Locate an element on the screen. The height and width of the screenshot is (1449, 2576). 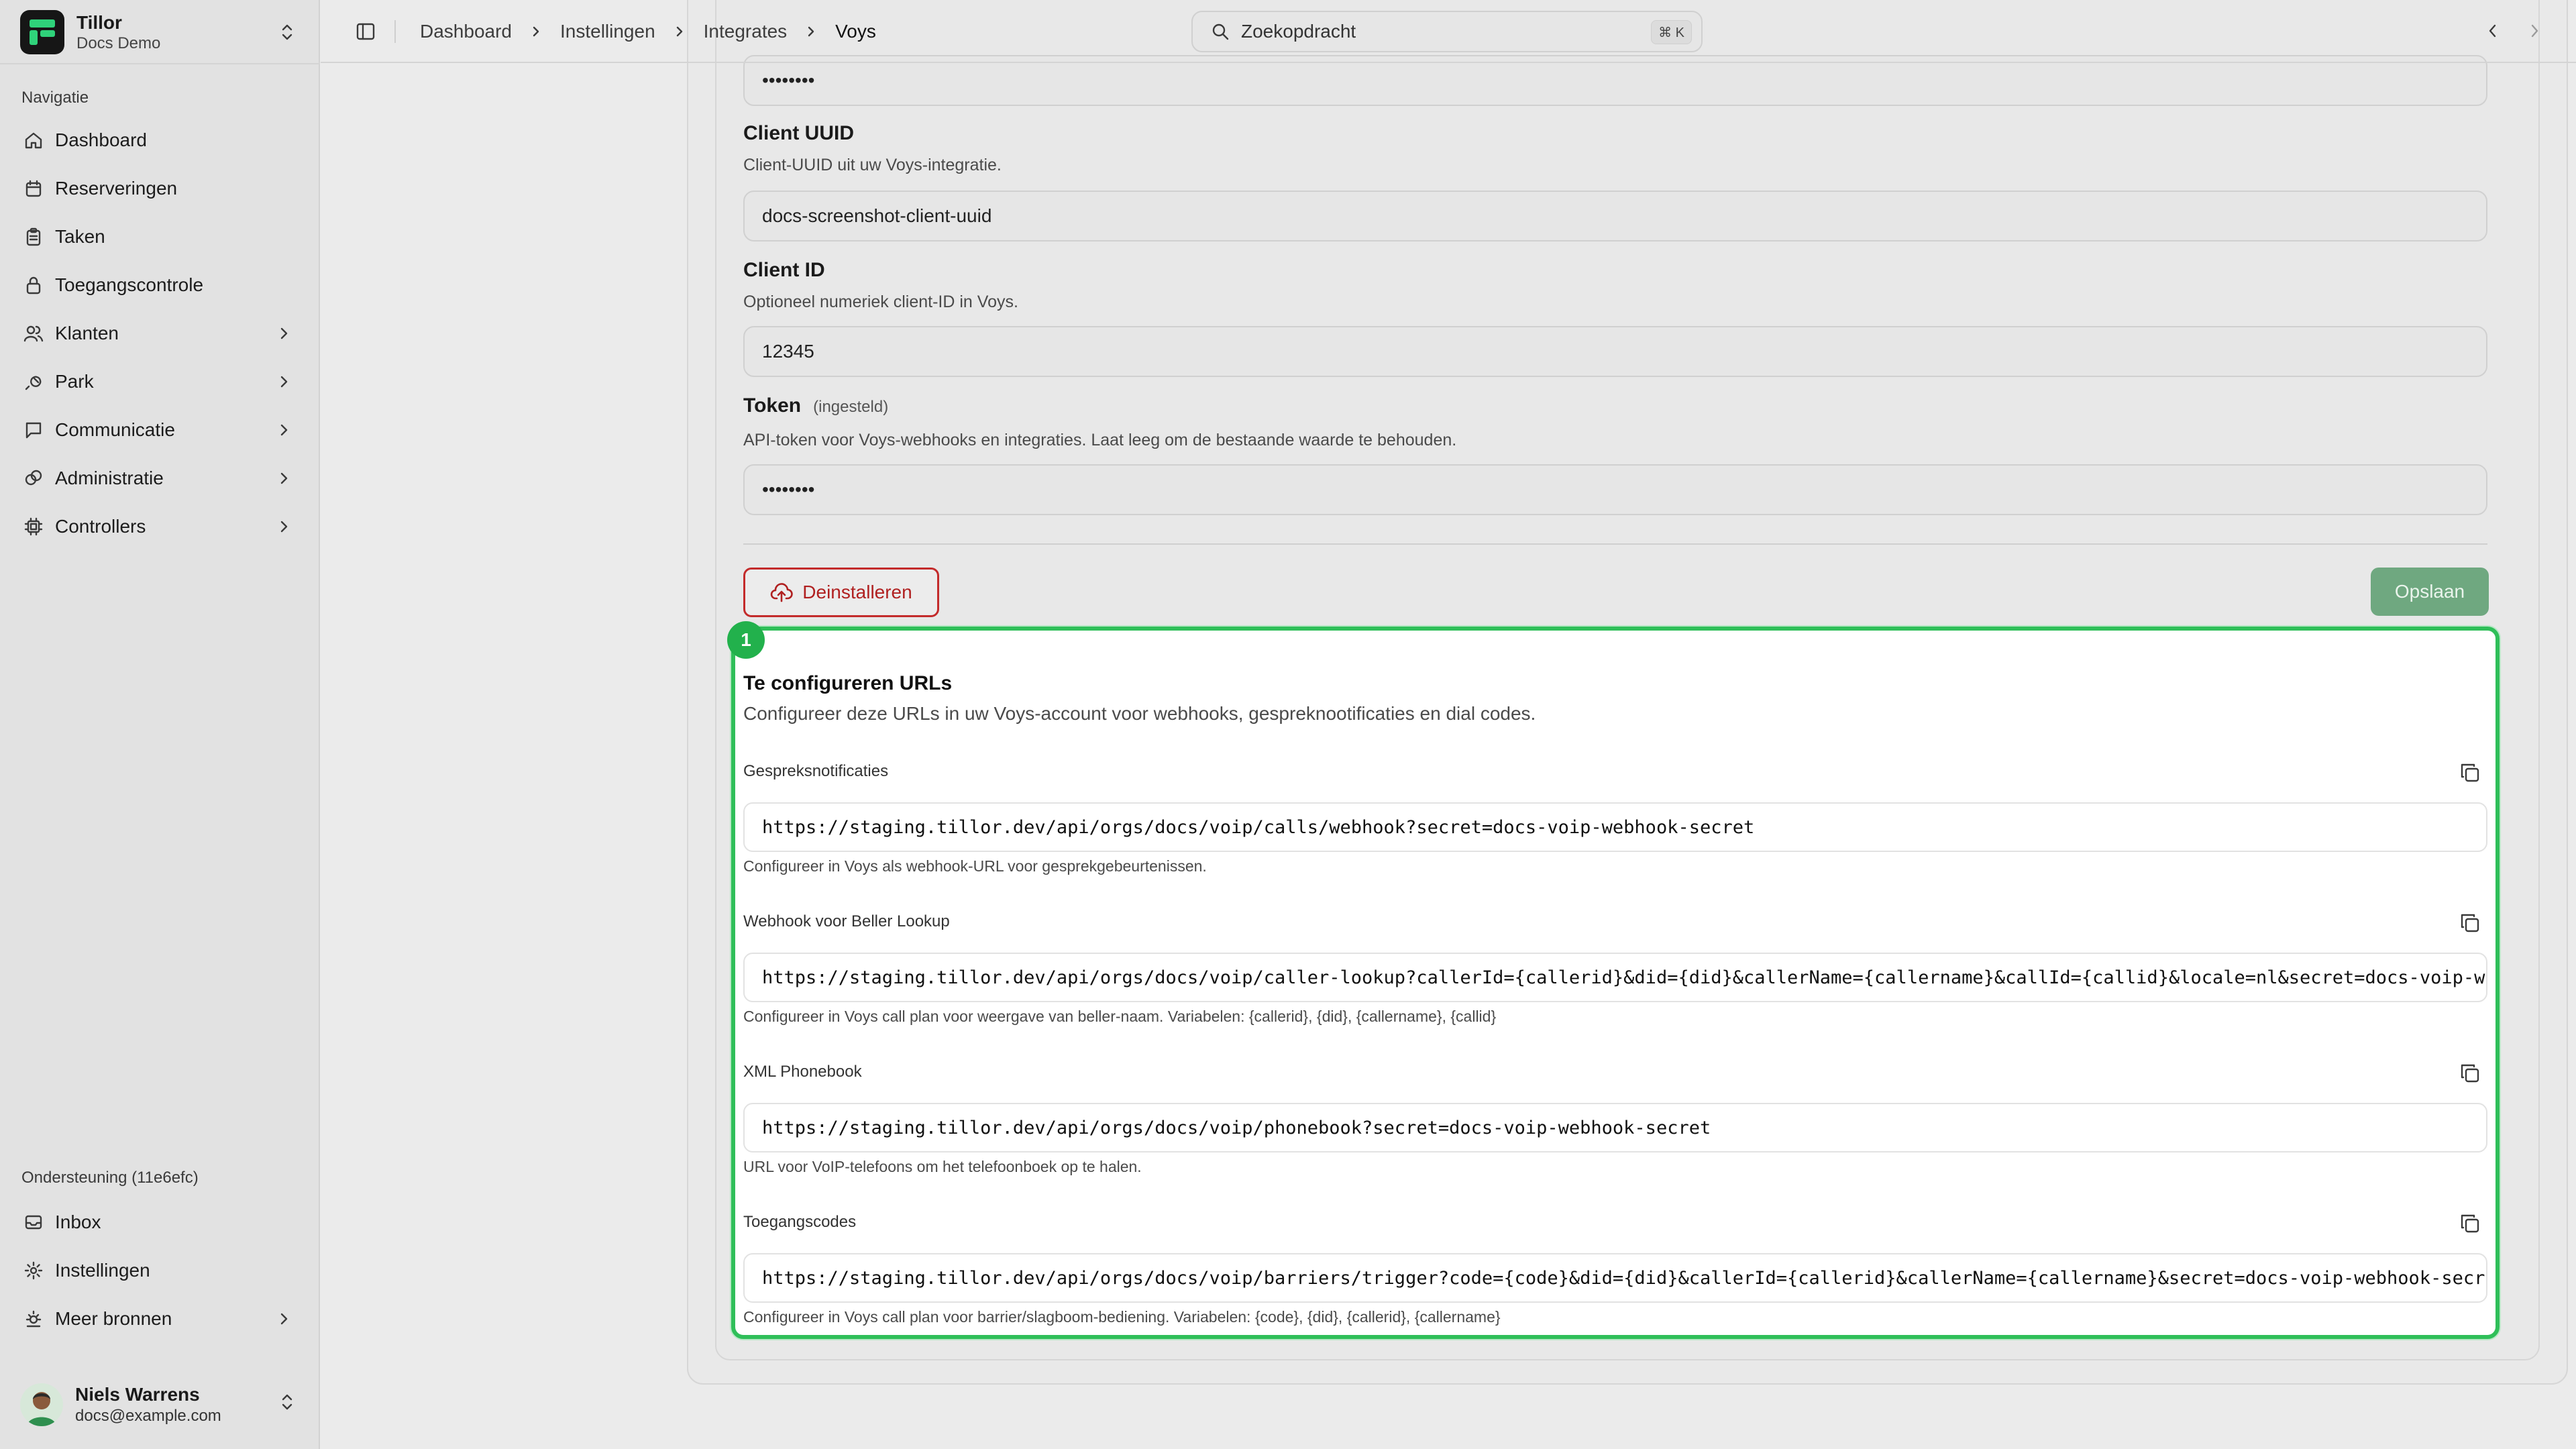
chip-icon is located at coordinates (33, 526).